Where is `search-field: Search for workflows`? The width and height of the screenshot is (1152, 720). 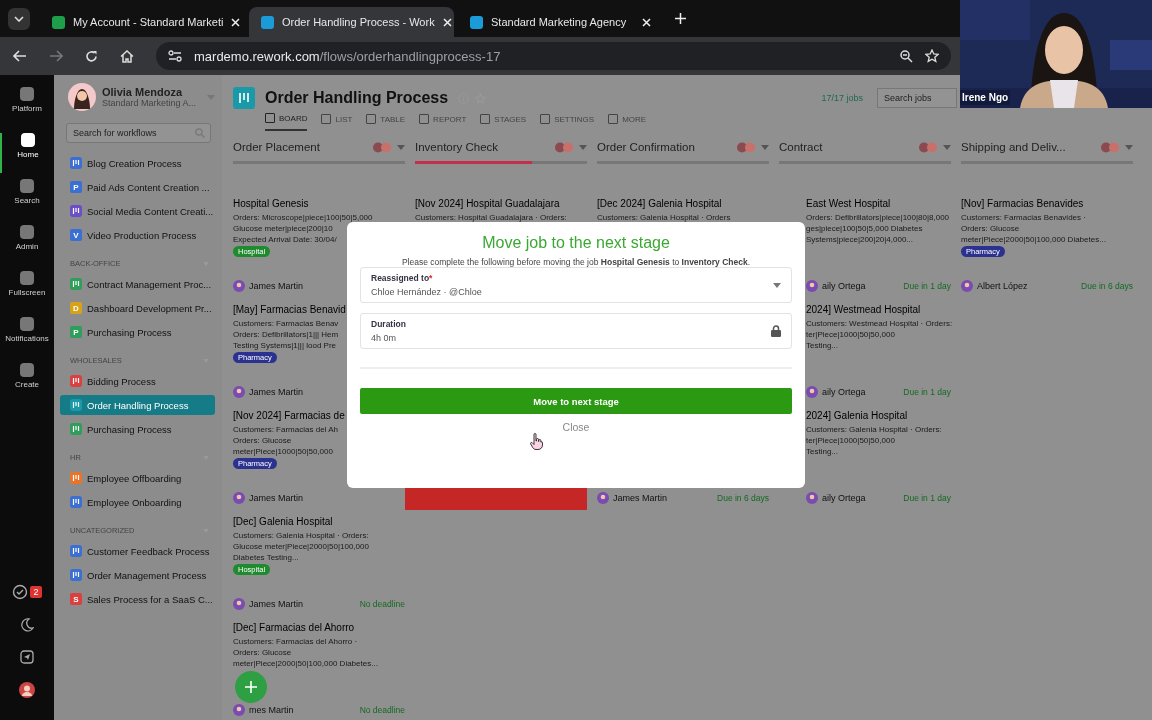
search-field: Search for workflows is located at coordinates (138, 133).